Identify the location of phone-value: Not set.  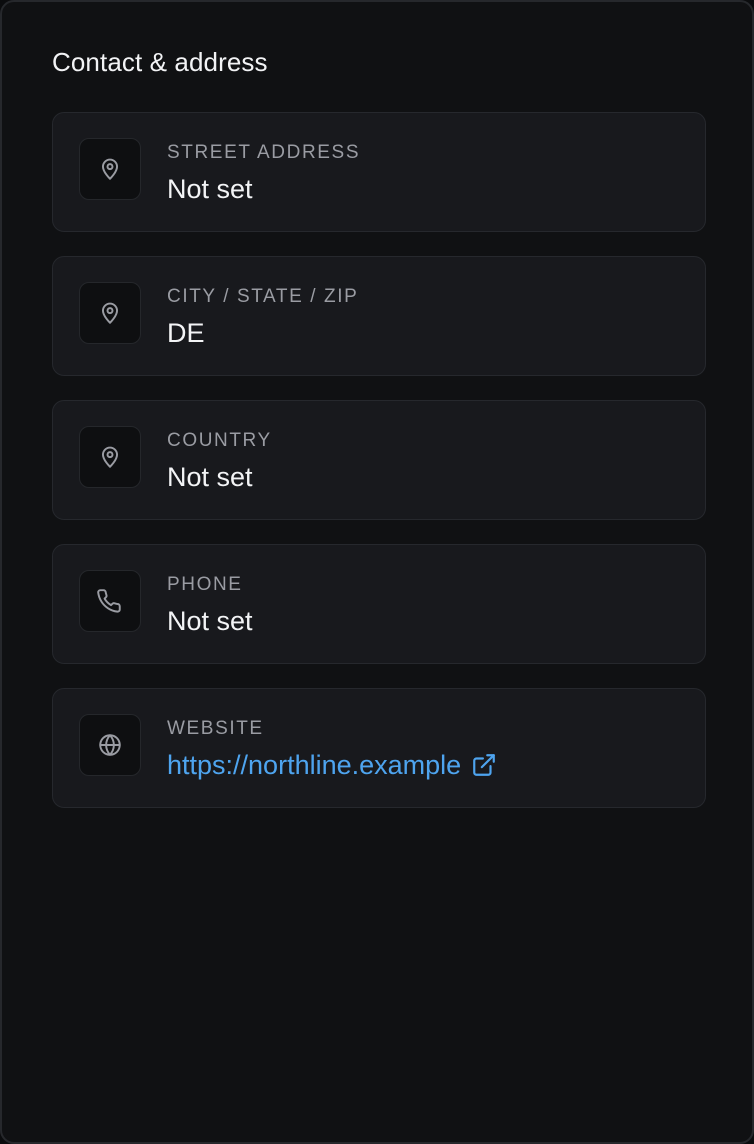
(210, 621).